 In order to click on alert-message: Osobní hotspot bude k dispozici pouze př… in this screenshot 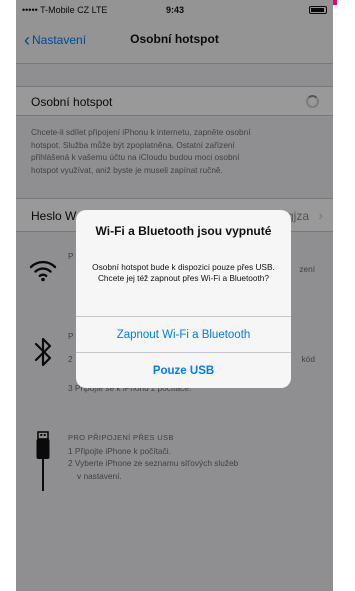, I will do `click(183, 272)`.